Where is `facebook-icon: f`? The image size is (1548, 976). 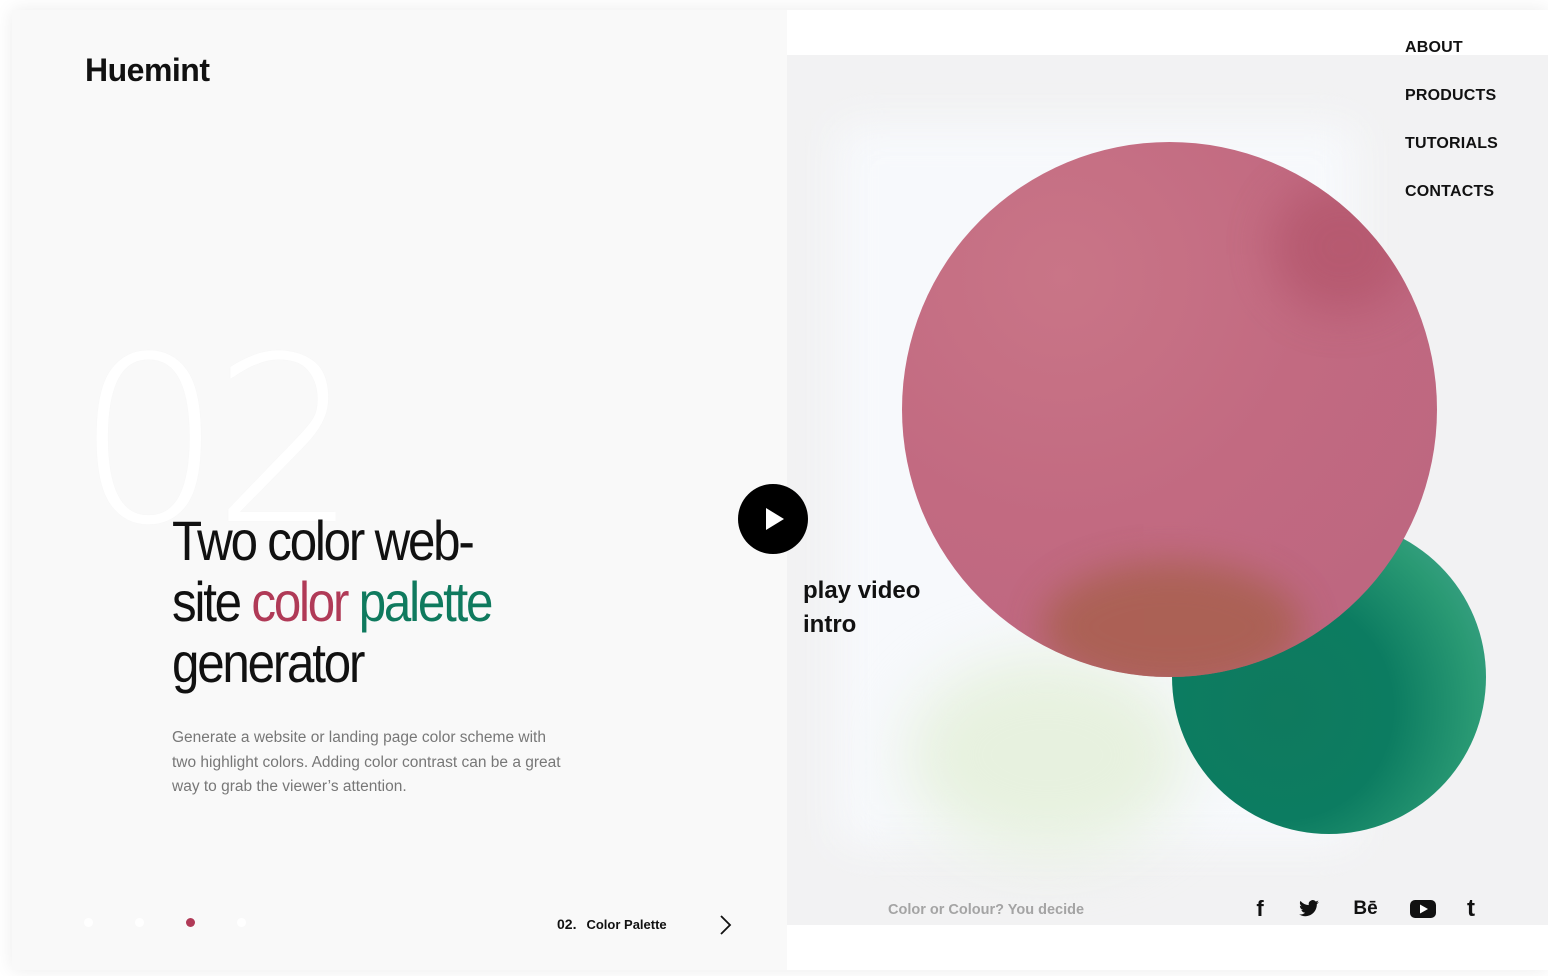 facebook-icon: f is located at coordinates (1260, 908).